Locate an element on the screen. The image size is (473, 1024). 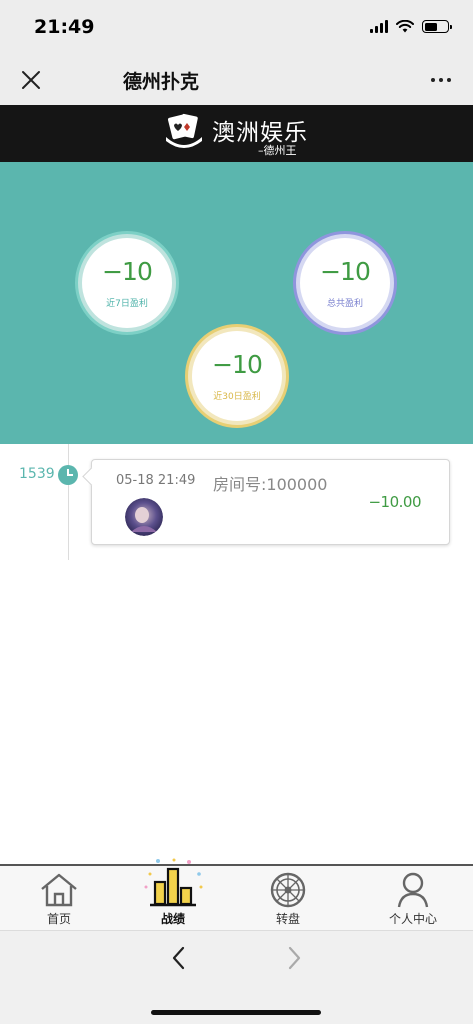
tab-wheel: 转盘 is located at coordinates (288, 898).